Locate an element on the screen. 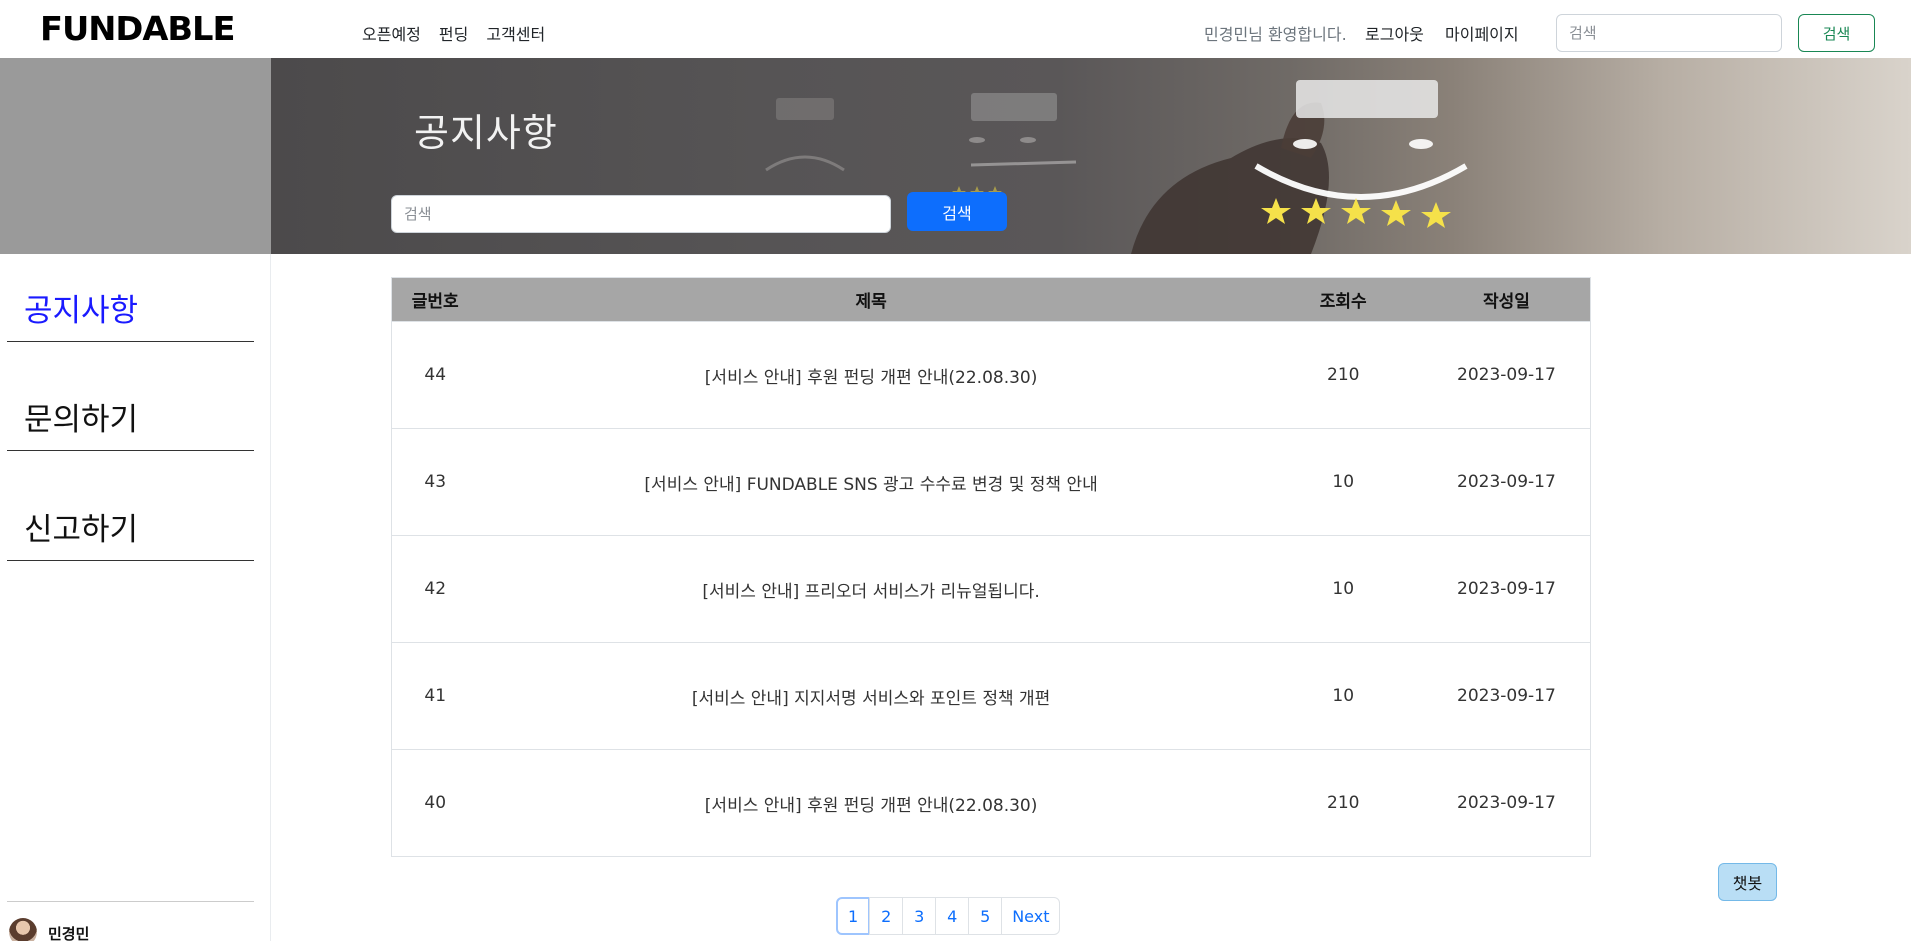  header-views: 조회수 is located at coordinates (1343, 302).